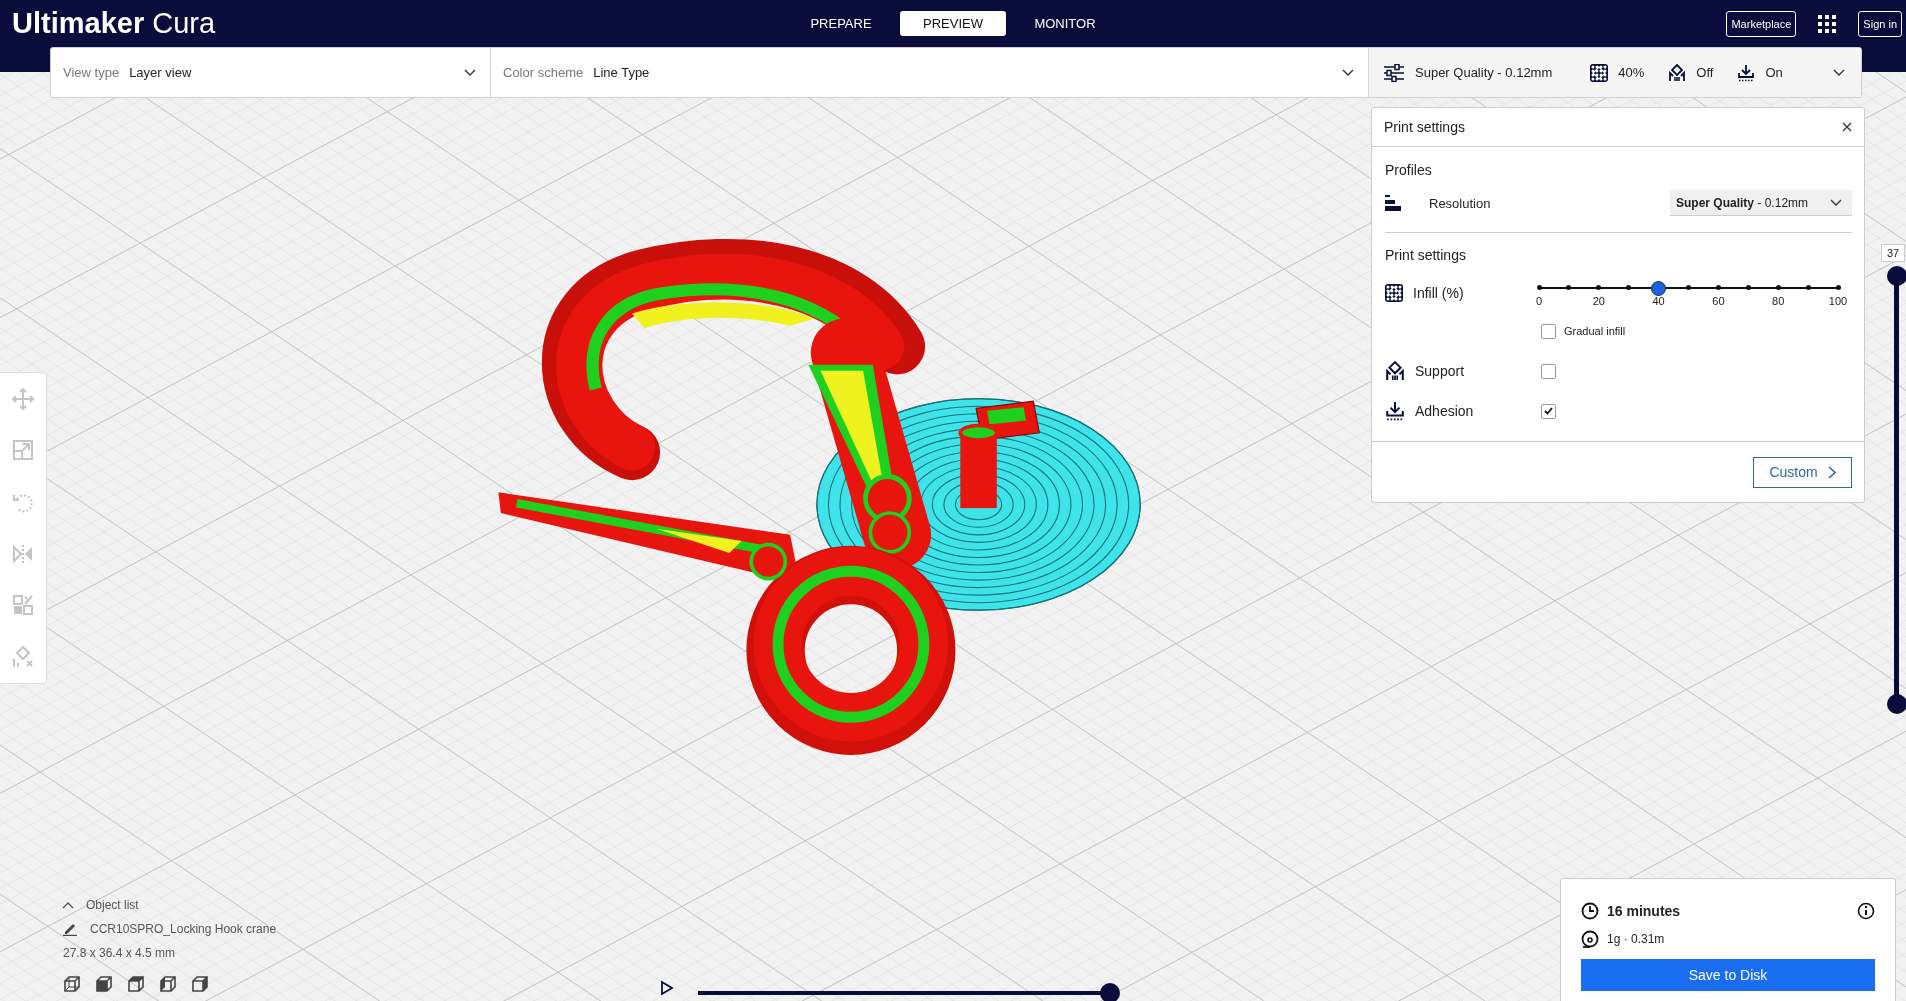 The image size is (1906, 1001). I want to click on infill-slider: 0 20 40 60 80 100, so click(1691, 293).